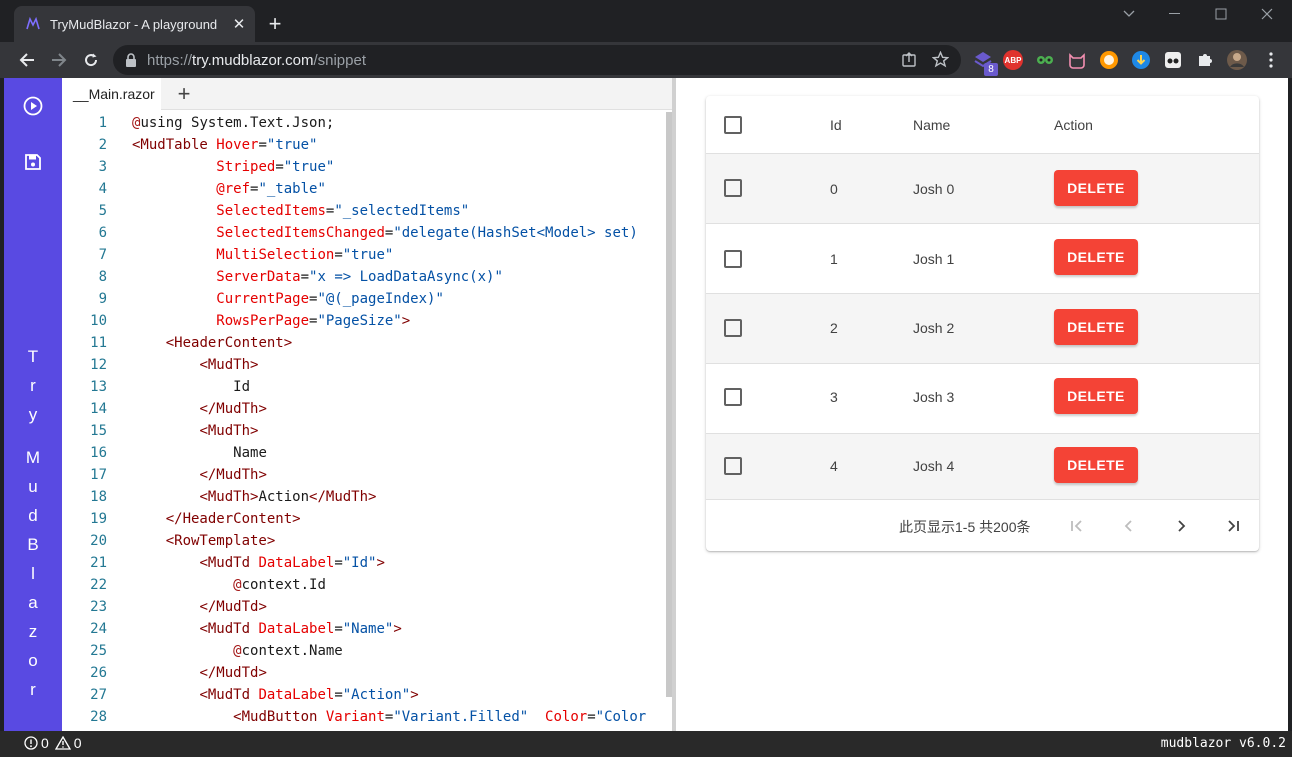  What do you see at coordinates (1233, 526) in the screenshot?
I see `last-page-button` at bounding box center [1233, 526].